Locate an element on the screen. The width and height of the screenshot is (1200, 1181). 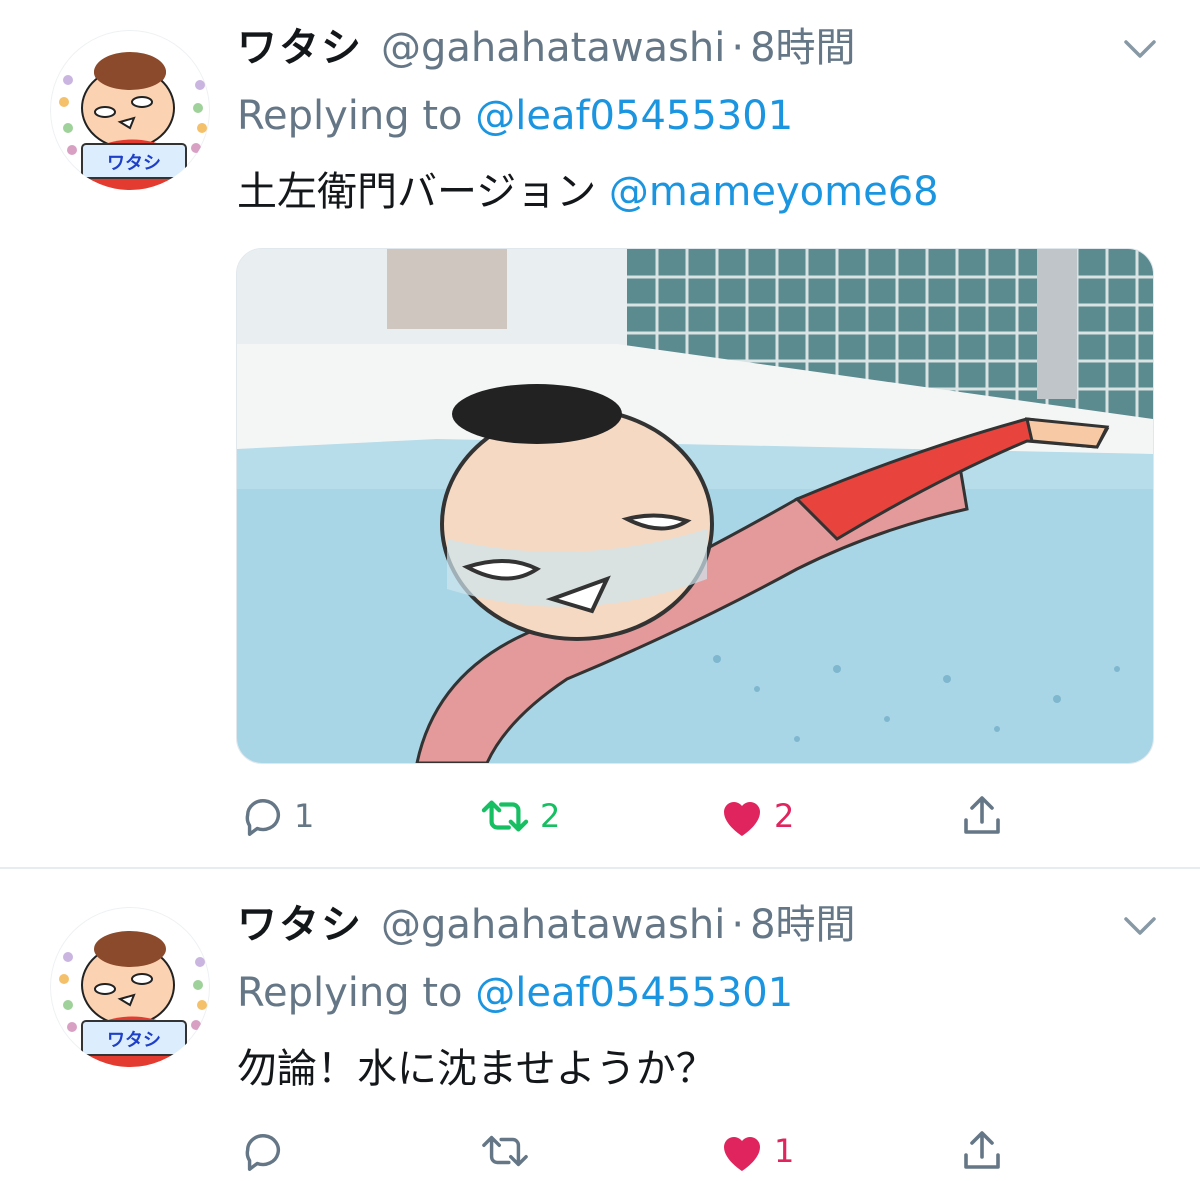
tweet-text: 土左衛門バージョン @mameyome68 is located at coordinates (588, 192).